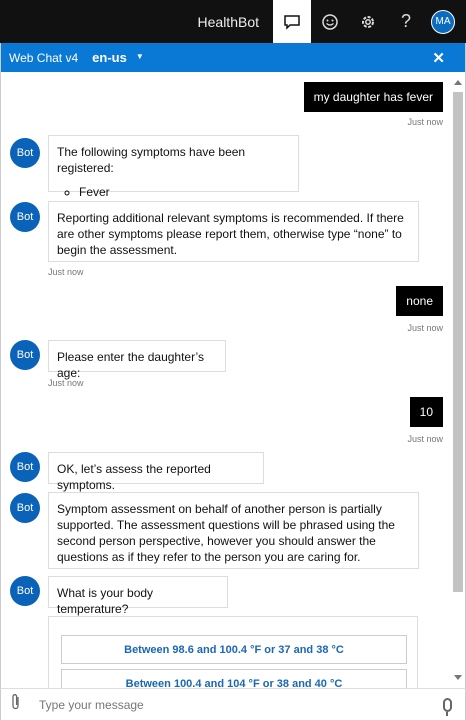 The height and width of the screenshot is (720, 466). Describe the element at coordinates (138, 596) in the screenshot. I see `bot-message: What is your body temperature?` at that location.